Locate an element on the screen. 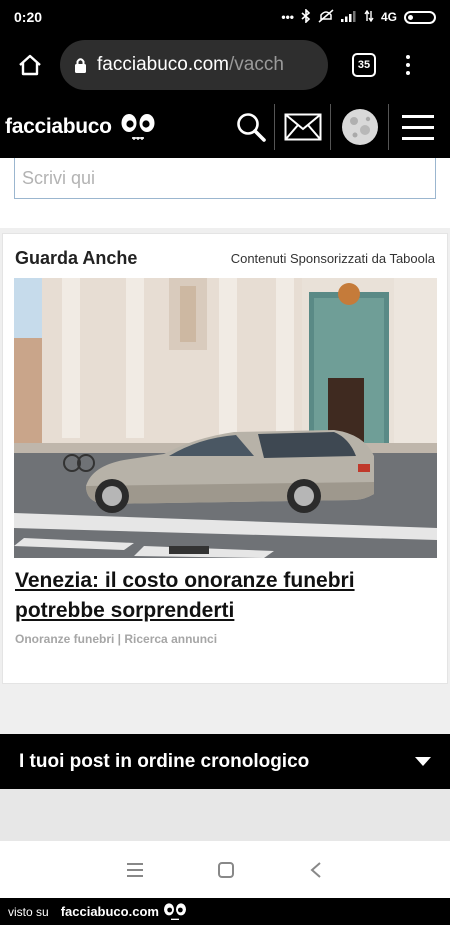 This screenshot has height=925, width=450. tab-switcher-button: 35 is located at coordinates (364, 65).